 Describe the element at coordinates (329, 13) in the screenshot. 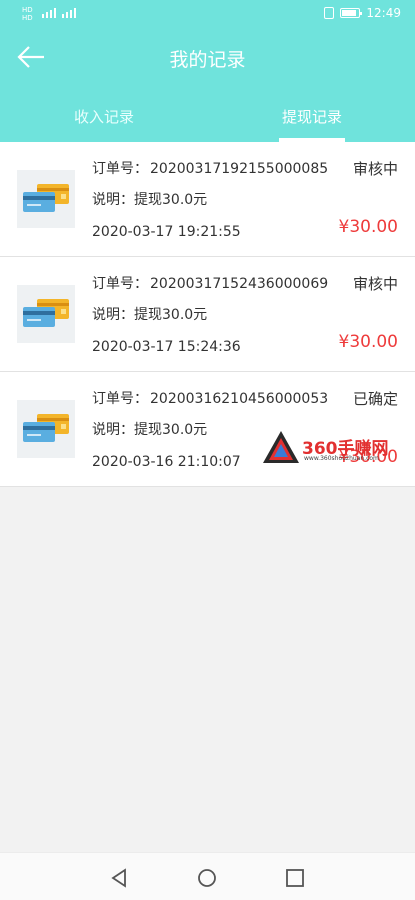

I see `vibrate-icon` at that location.